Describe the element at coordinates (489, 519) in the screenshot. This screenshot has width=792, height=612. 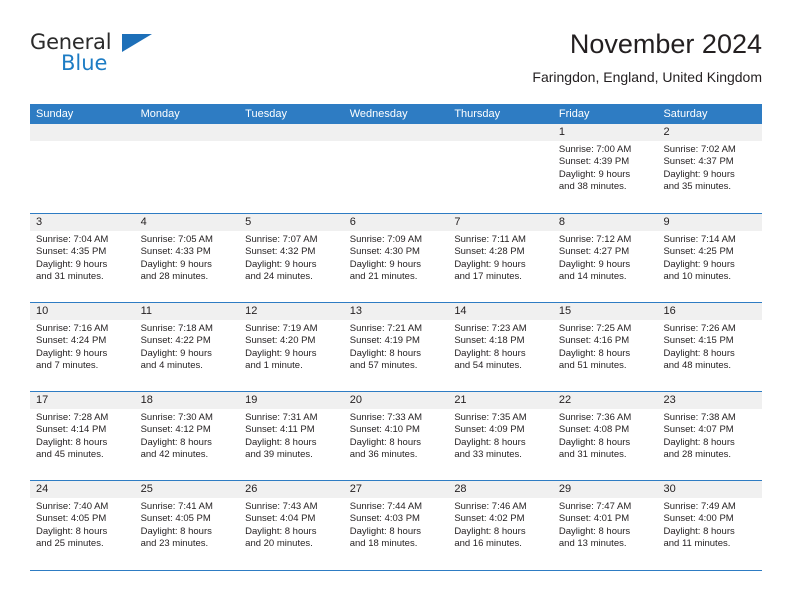
I see `sunset-text: Sunset: 4:02 PM` at that location.